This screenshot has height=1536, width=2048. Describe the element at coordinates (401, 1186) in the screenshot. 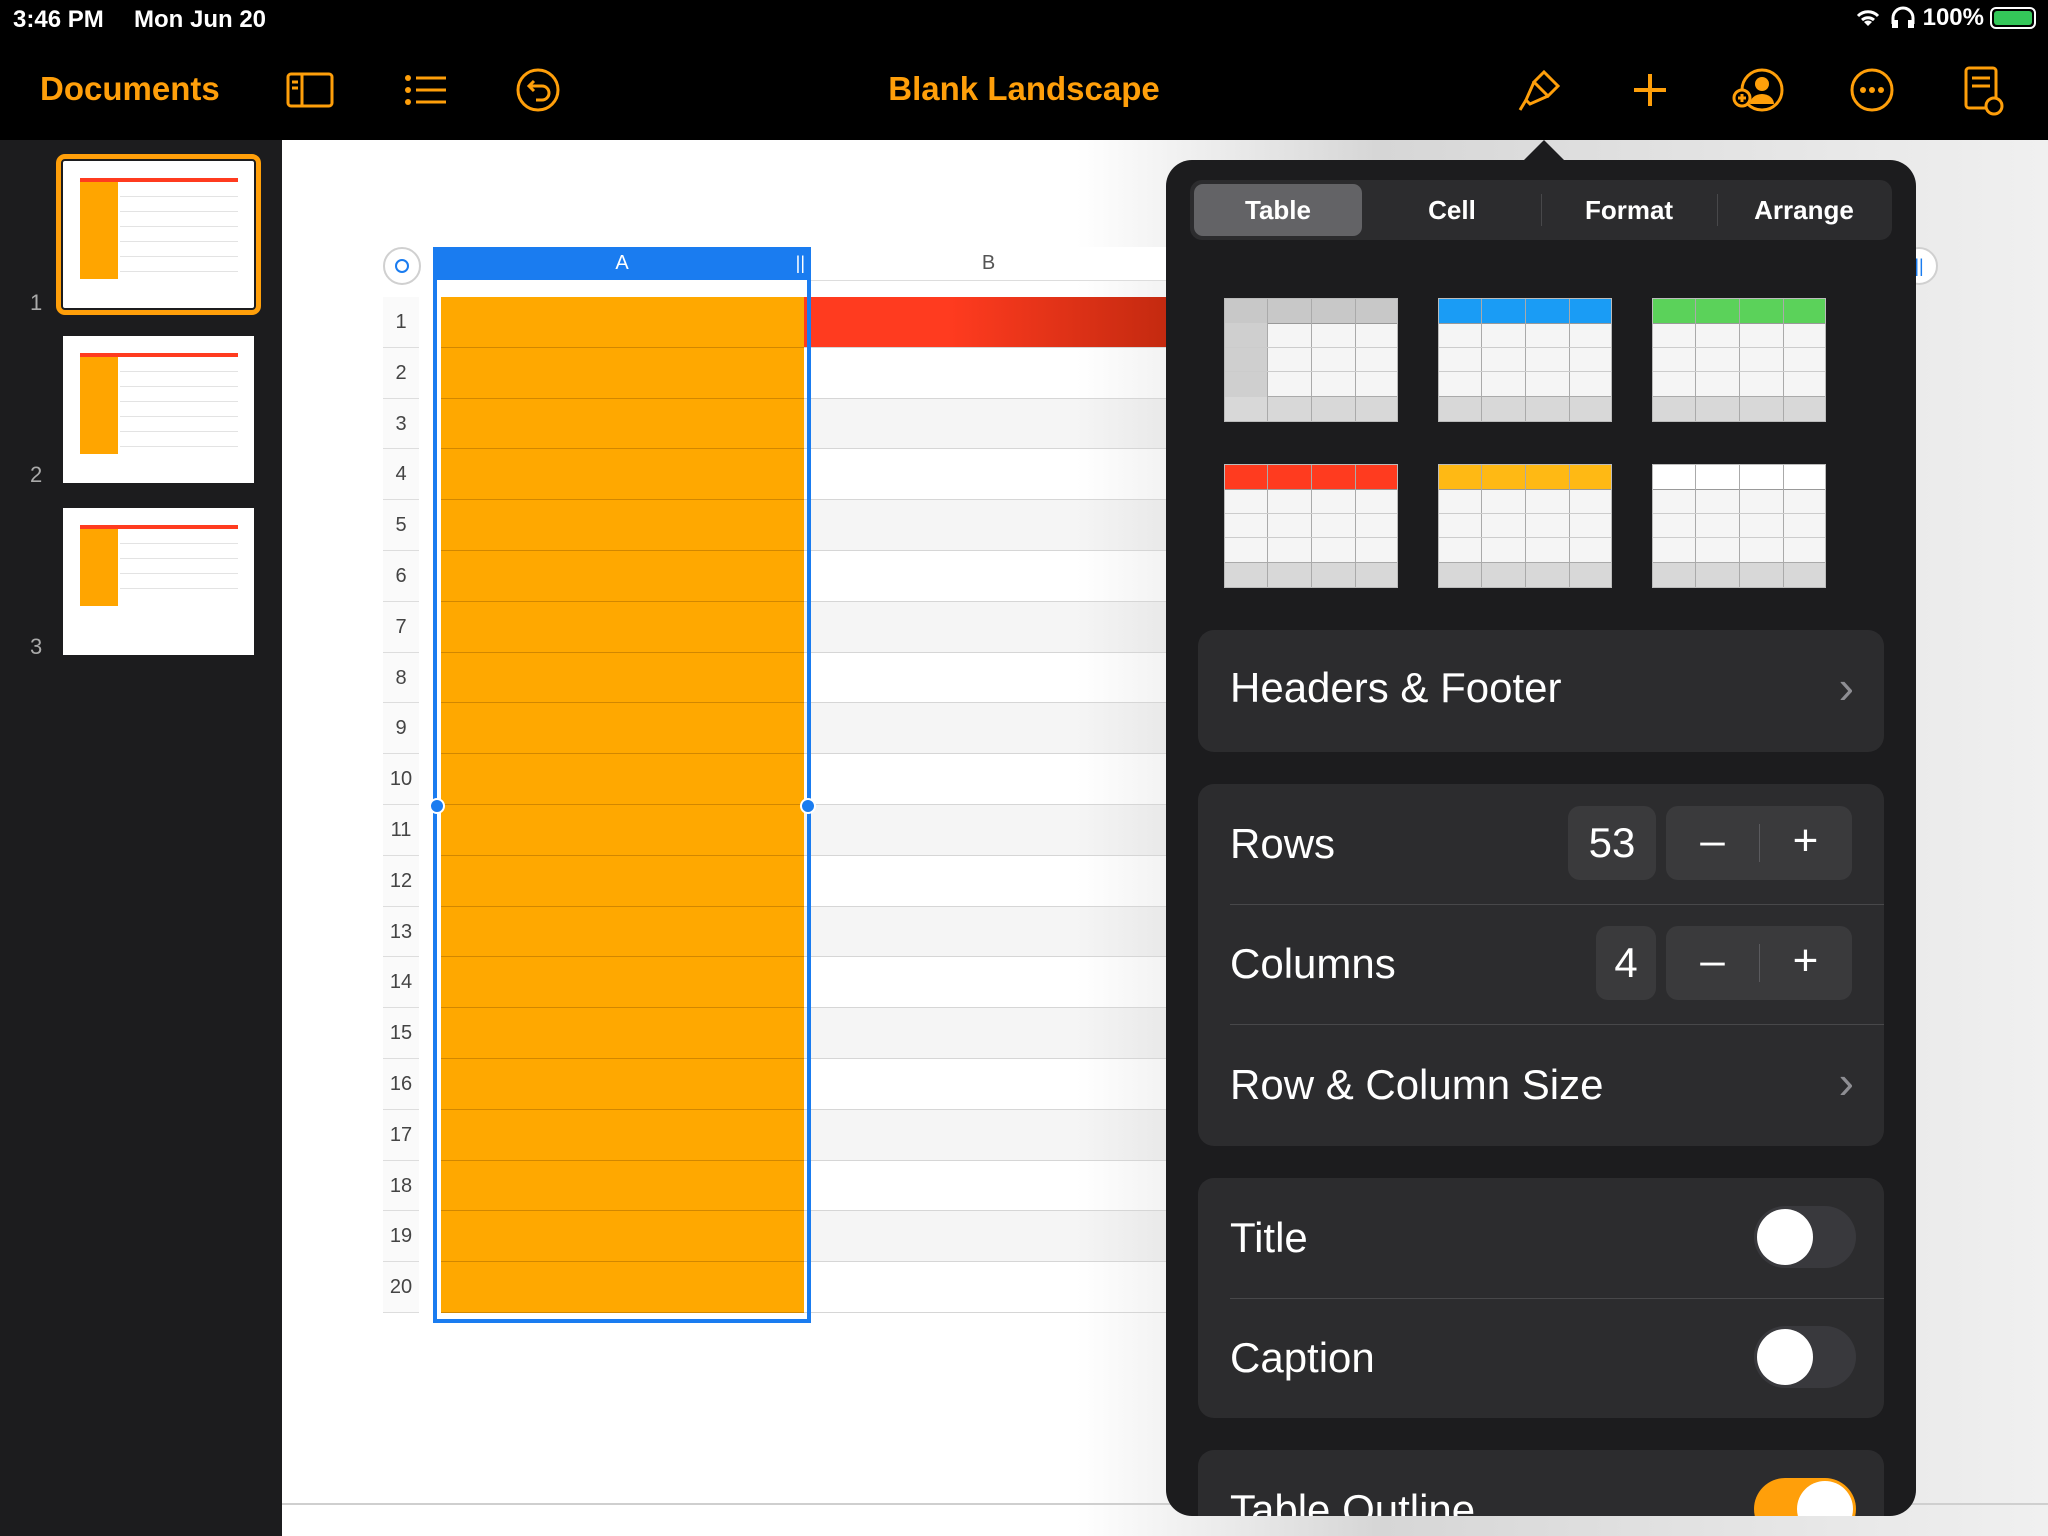

I see `row-header: 18` at that location.